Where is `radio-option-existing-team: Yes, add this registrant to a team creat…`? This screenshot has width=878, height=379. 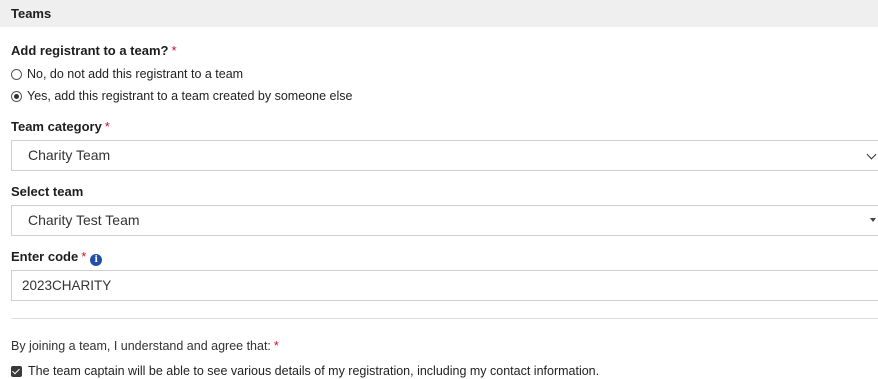 radio-option-existing-team: Yes, add this registrant to a team creat… is located at coordinates (181, 96).